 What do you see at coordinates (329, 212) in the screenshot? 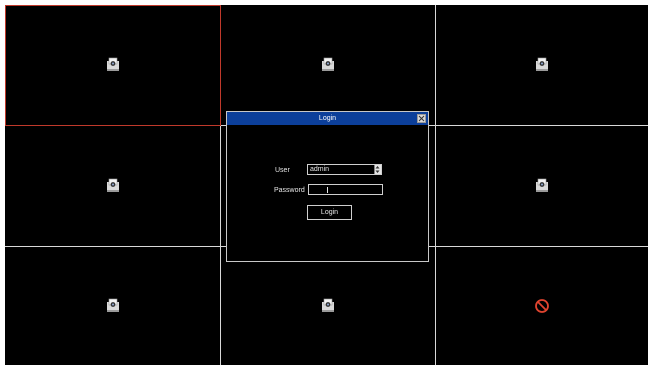
I see `login-button: Login` at bounding box center [329, 212].